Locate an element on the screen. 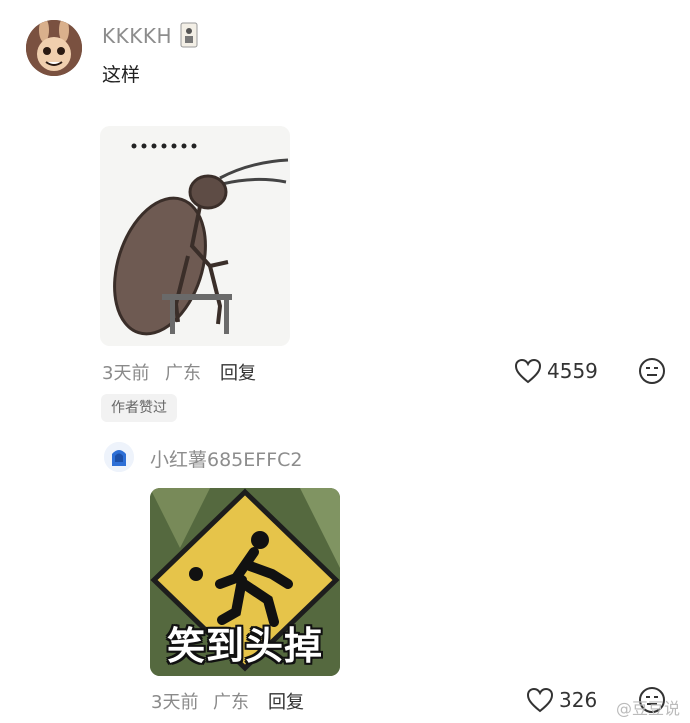  emoji-reaction-icon is located at coordinates (652, 371).